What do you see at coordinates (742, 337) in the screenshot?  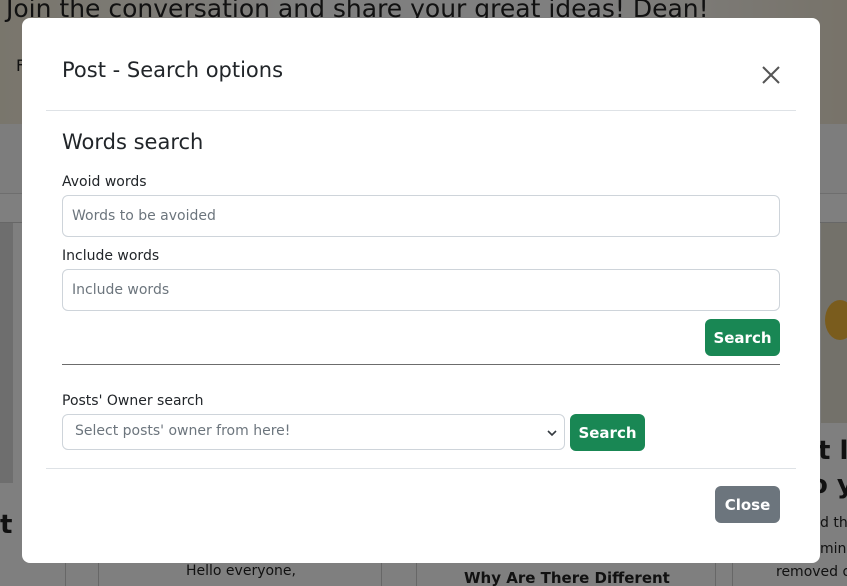 I see `words-search-button: Search` at bounding box center [742, 337].